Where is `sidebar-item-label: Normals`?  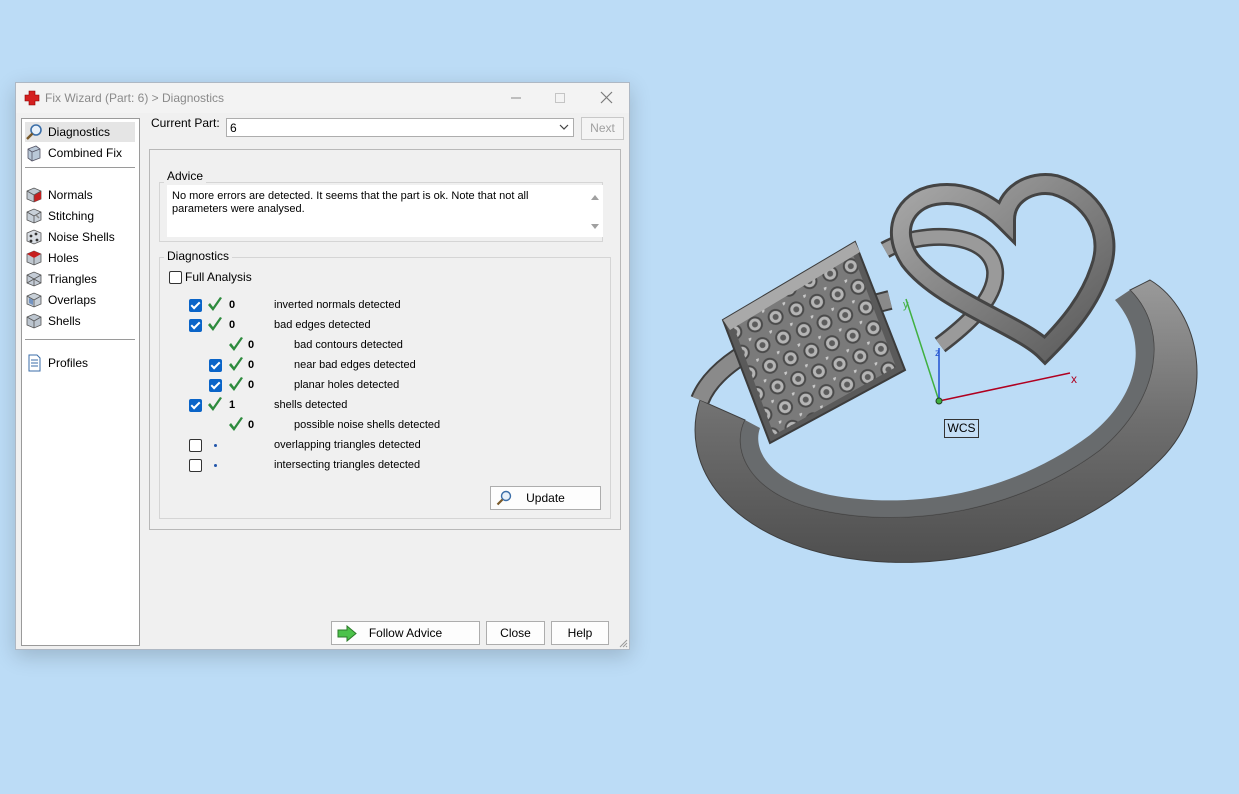
sidebar-item-label: Normals is located at coordinates (70, 195).